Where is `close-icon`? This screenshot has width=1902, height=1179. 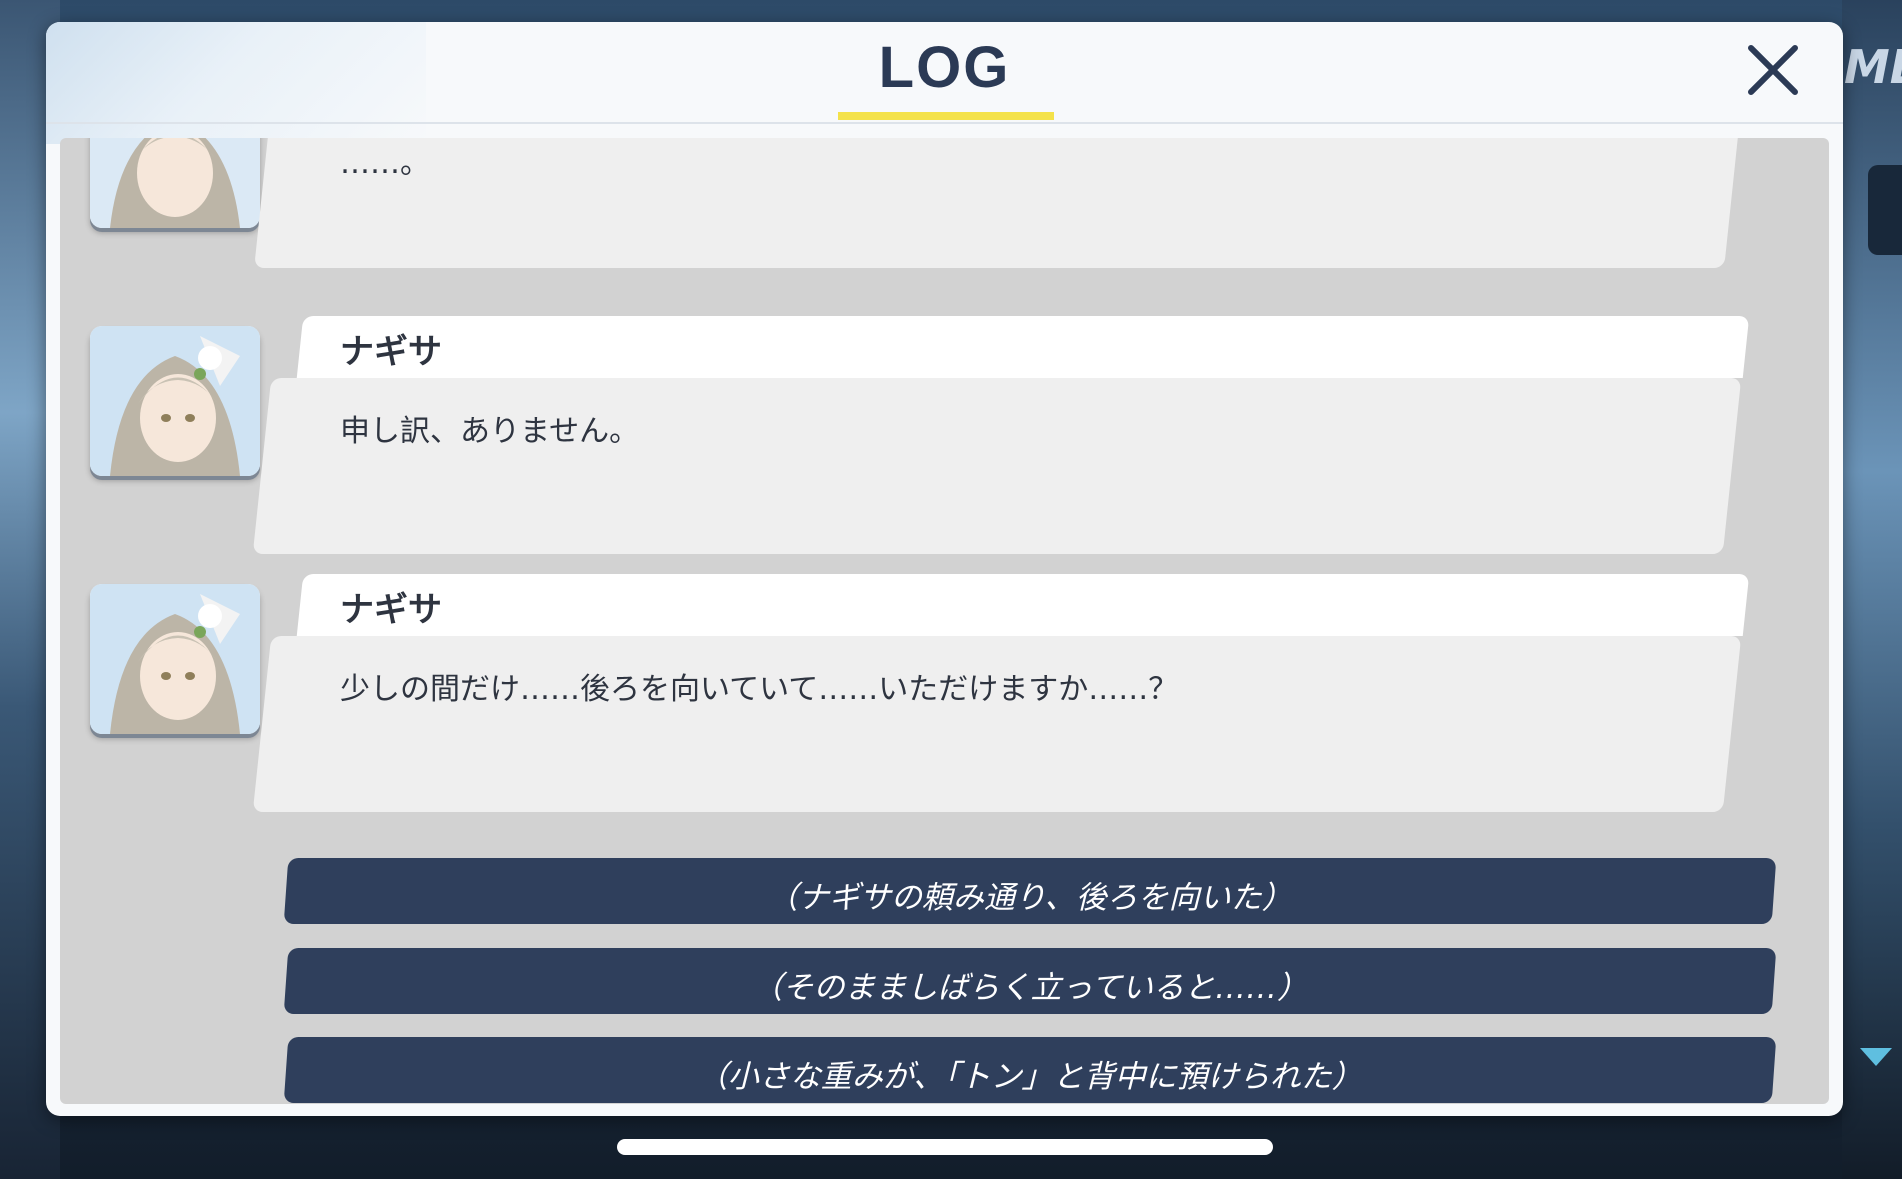
close-icon is located at coordinates (1773, 70).